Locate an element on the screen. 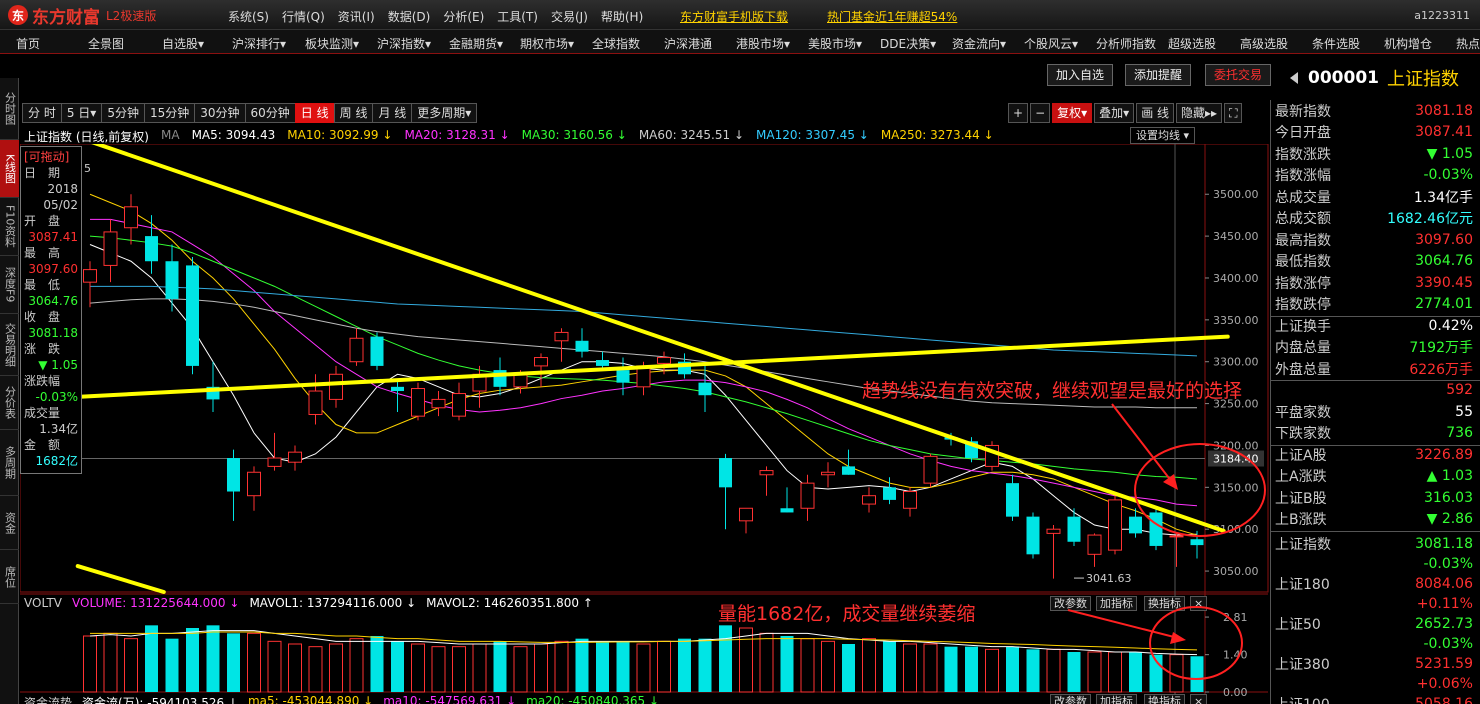  nav-hk: 港股市场▾ is located at coordinates (763, 43).